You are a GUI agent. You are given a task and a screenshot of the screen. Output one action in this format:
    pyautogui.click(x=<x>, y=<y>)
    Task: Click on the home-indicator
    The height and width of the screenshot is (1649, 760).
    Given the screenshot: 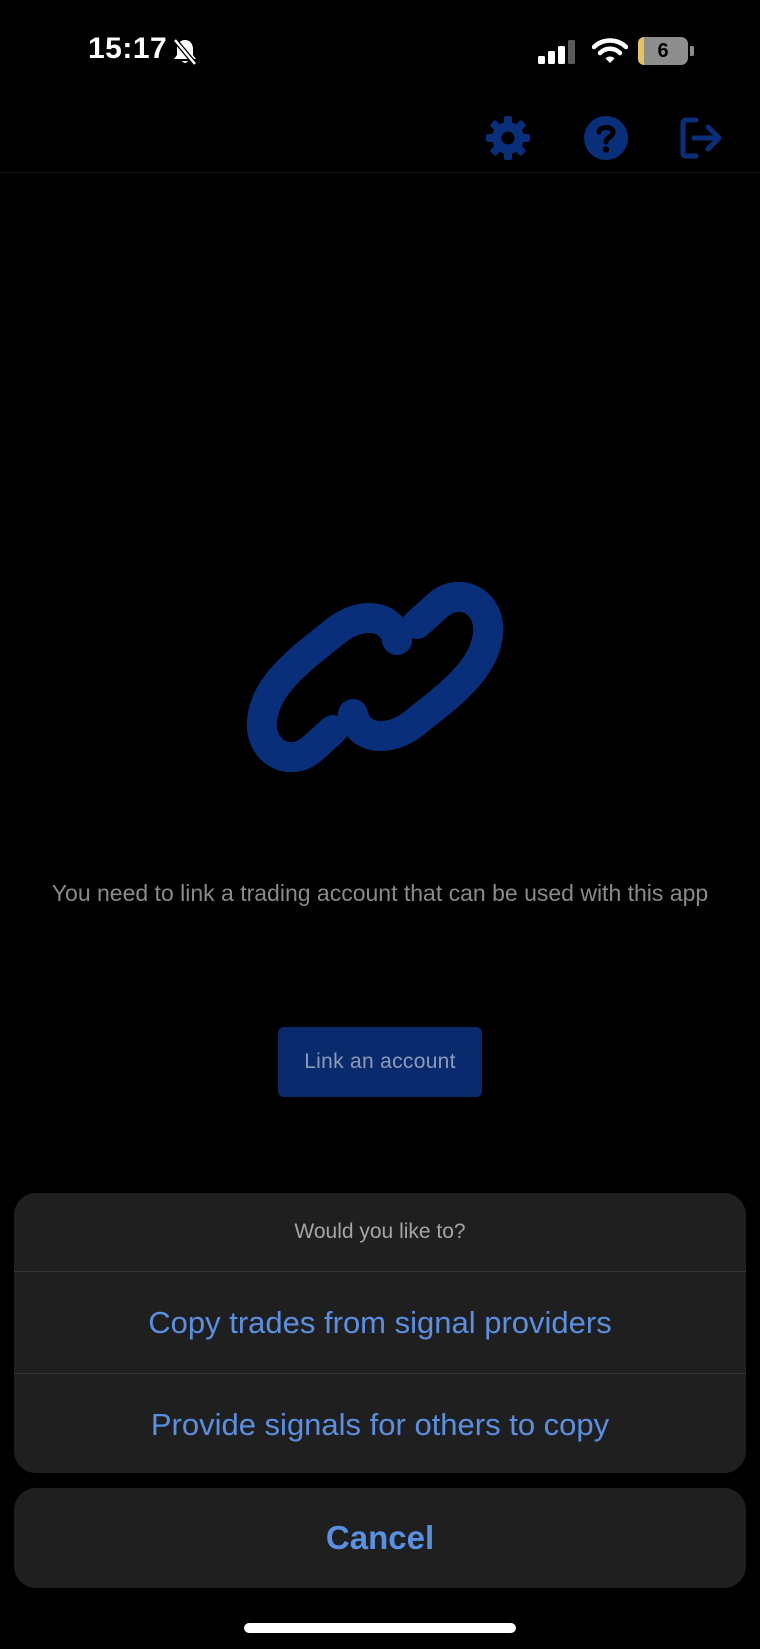 What is the action you would take?
    pyautogui.click(x=380, y=1628)
    